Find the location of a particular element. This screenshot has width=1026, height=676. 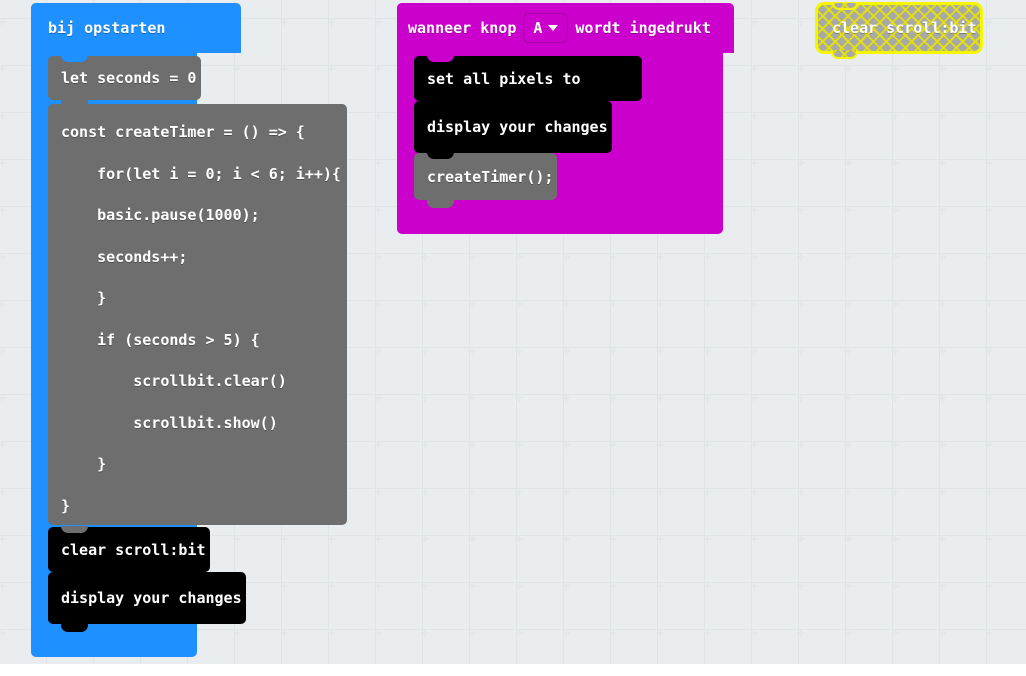

button-select-dropdown: A is located at coordinates (546, 28).